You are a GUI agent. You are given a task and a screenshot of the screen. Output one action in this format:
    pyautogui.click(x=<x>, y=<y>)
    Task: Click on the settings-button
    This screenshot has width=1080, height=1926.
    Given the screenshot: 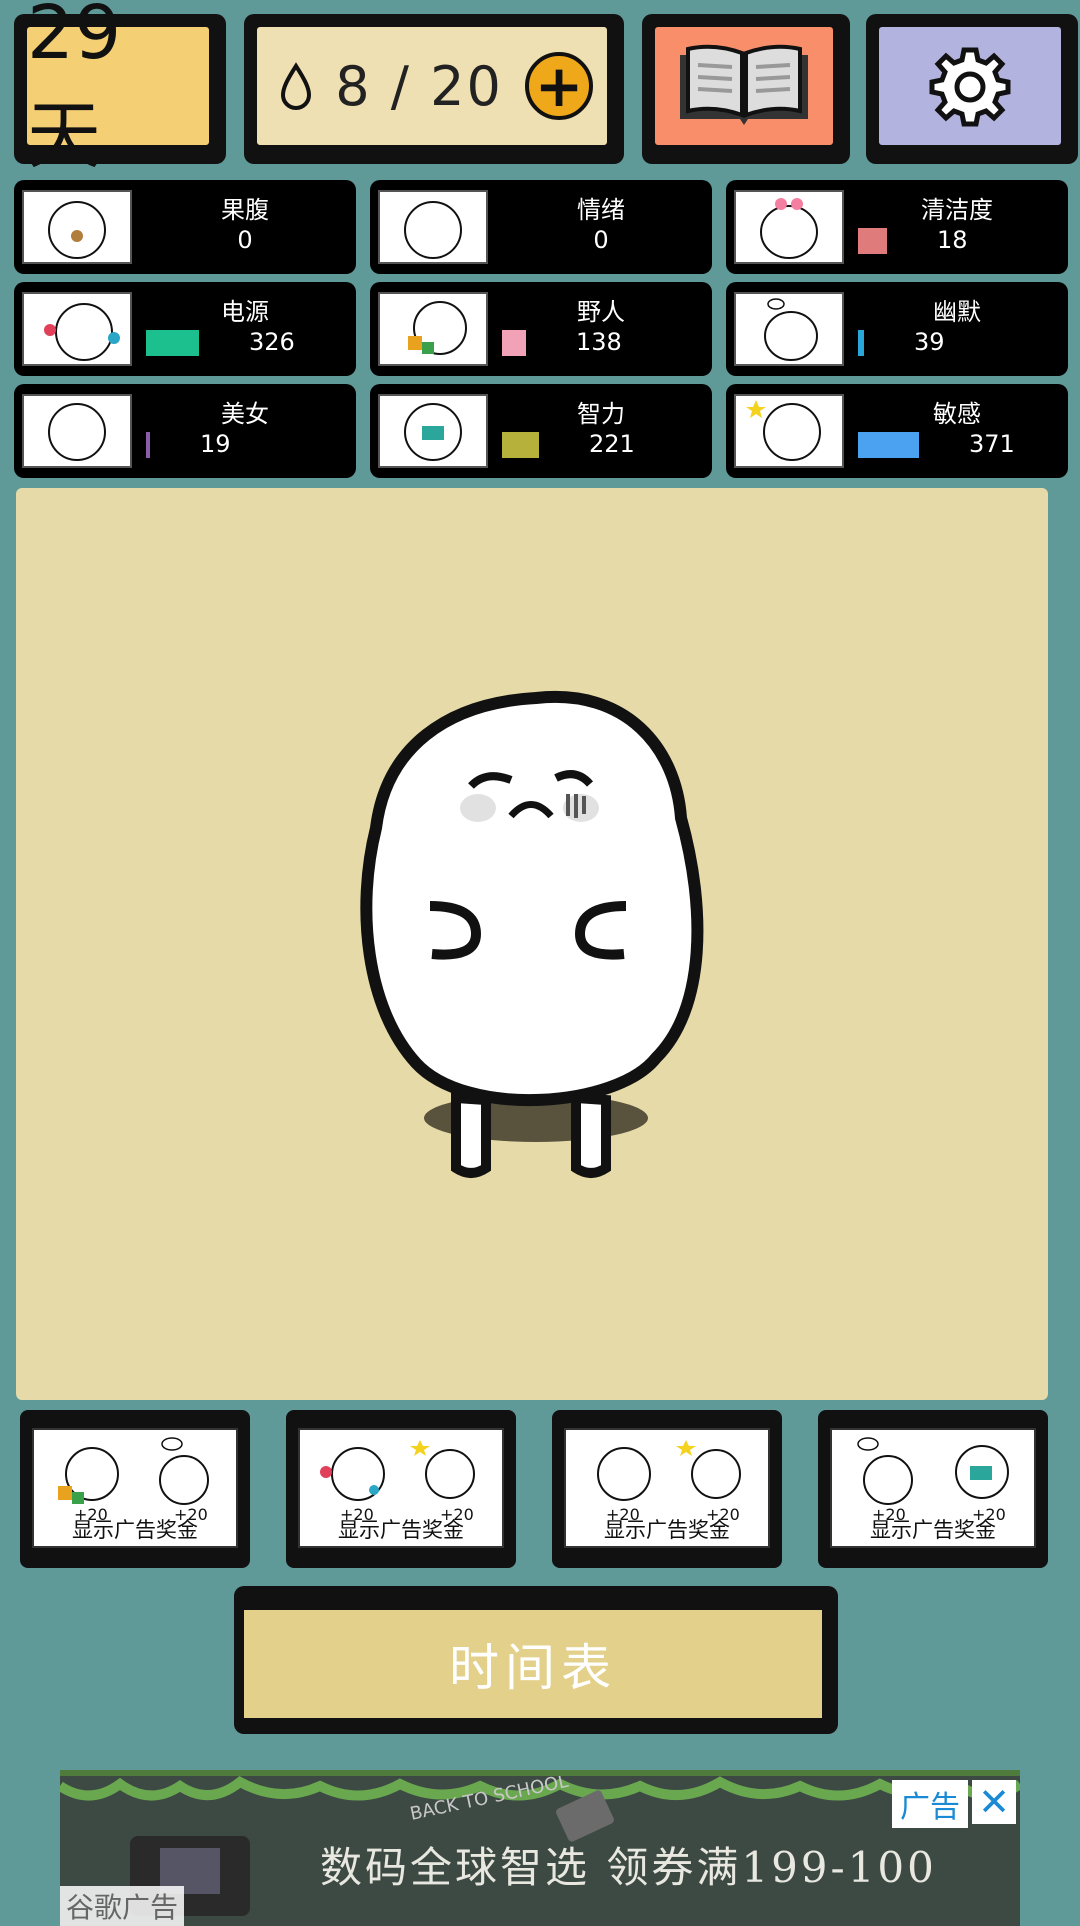 What is the action you would take?
    pyautogui.click(x=972, y=89)
    